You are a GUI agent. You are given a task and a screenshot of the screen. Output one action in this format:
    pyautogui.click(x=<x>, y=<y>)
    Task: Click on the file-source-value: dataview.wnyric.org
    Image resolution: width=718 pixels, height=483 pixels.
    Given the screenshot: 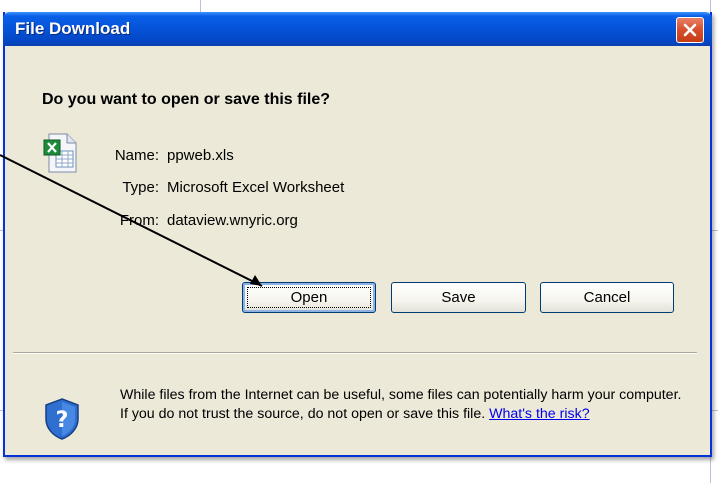 What is the action you would take?
    pyautogui.click(x=232, y=220)
    